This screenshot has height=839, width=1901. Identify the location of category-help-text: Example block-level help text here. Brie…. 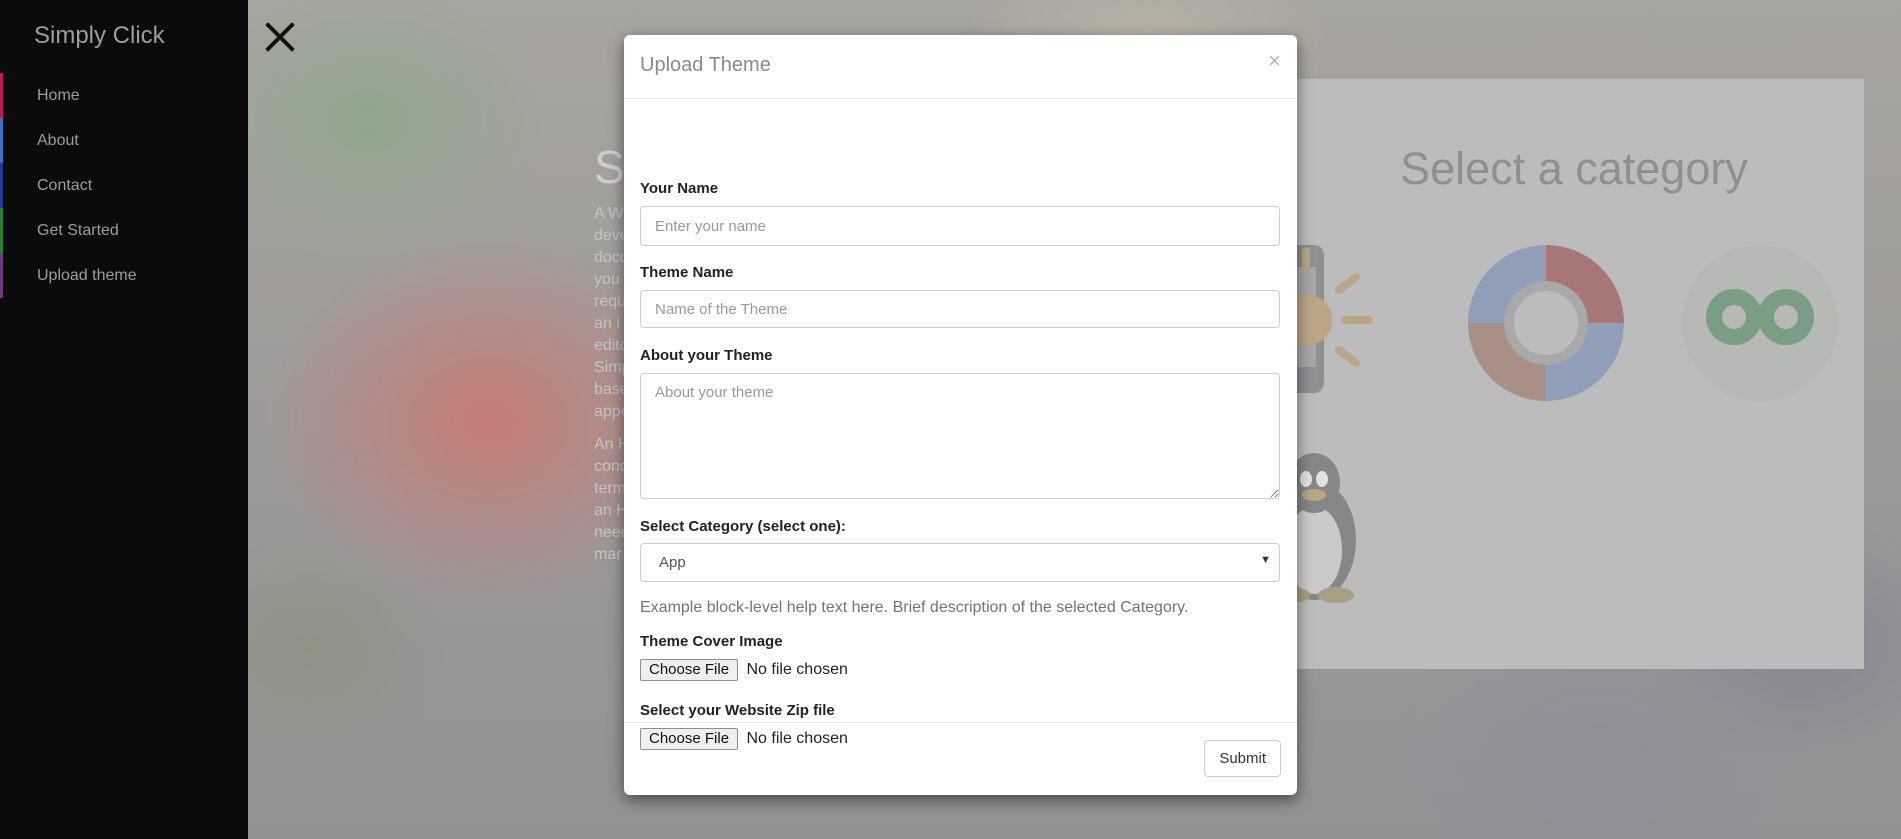
(914, 607).